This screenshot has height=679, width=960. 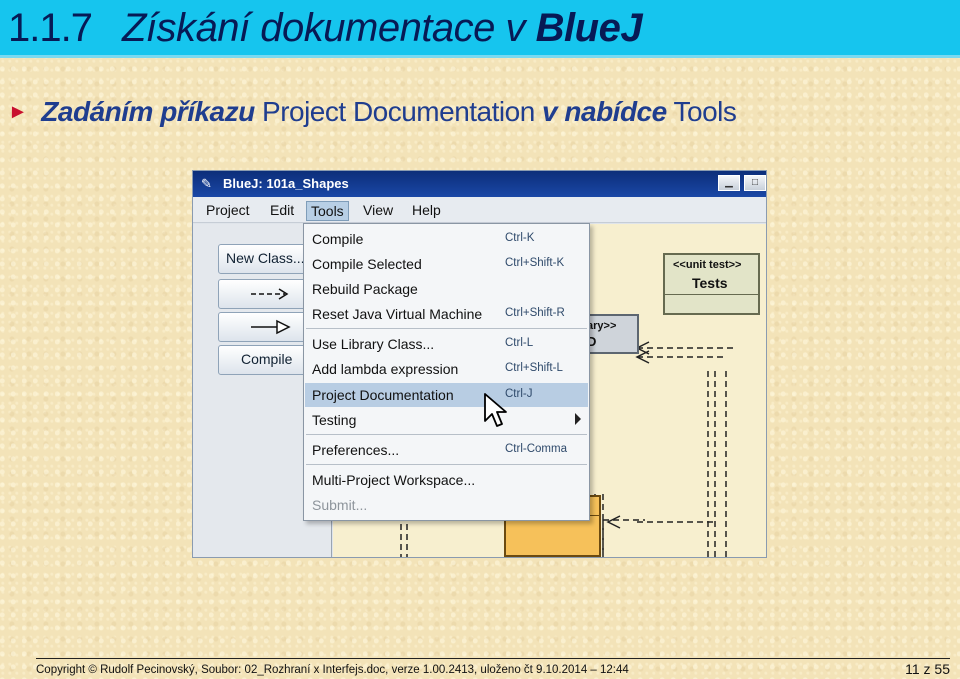 I want to click on menu-item-label: Compile Selected, so click(x=367, y=264).